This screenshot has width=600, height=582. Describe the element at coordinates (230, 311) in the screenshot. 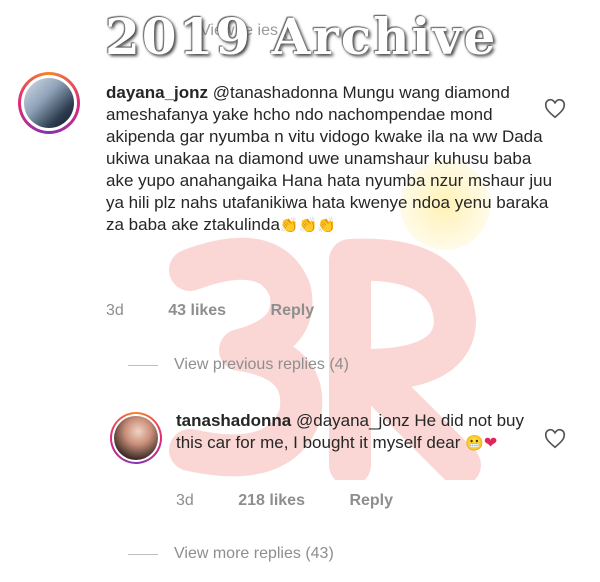

I see `comment-meta: 3d 43 likes Reply` at that location.